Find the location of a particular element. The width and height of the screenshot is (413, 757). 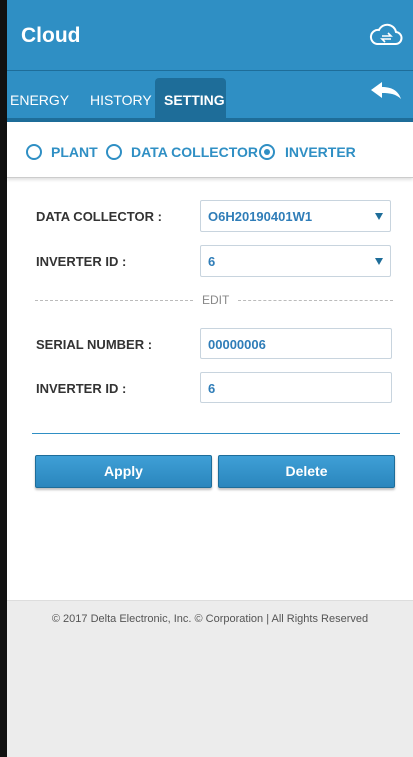

edit-divider-left is located at coordinates (114, 300).